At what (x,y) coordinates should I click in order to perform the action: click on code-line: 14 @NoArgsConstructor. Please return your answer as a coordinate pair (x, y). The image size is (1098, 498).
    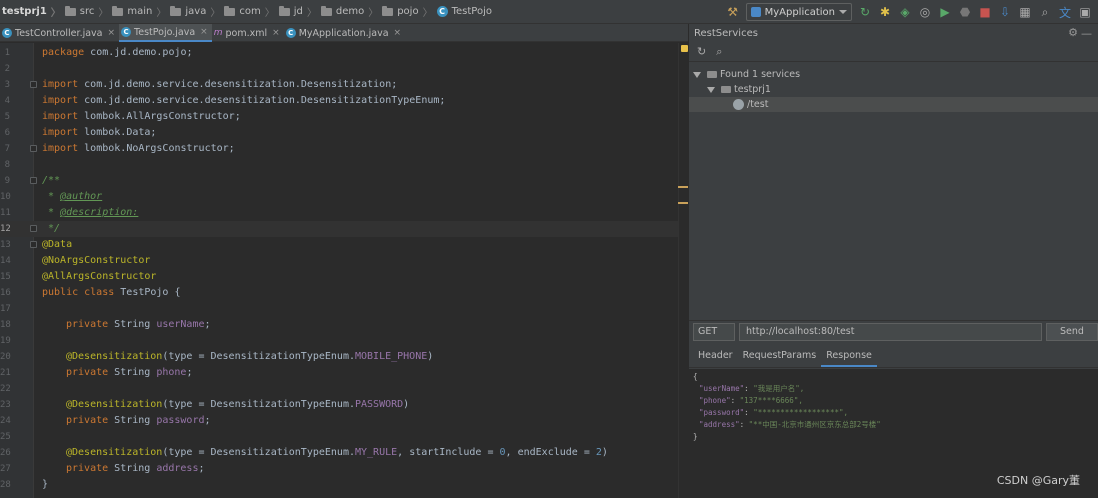
    Looking at the image, I should click on (344, 261).